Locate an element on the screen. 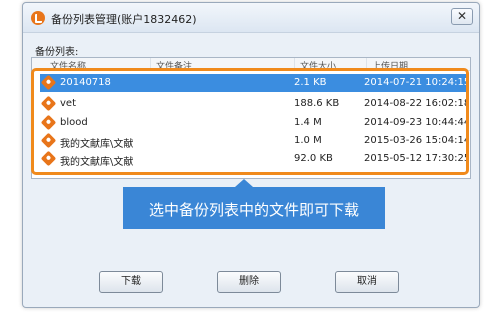 This screenshot has height=312, width=500. cancel-button: 取消 is located at coordinates (367, 282).